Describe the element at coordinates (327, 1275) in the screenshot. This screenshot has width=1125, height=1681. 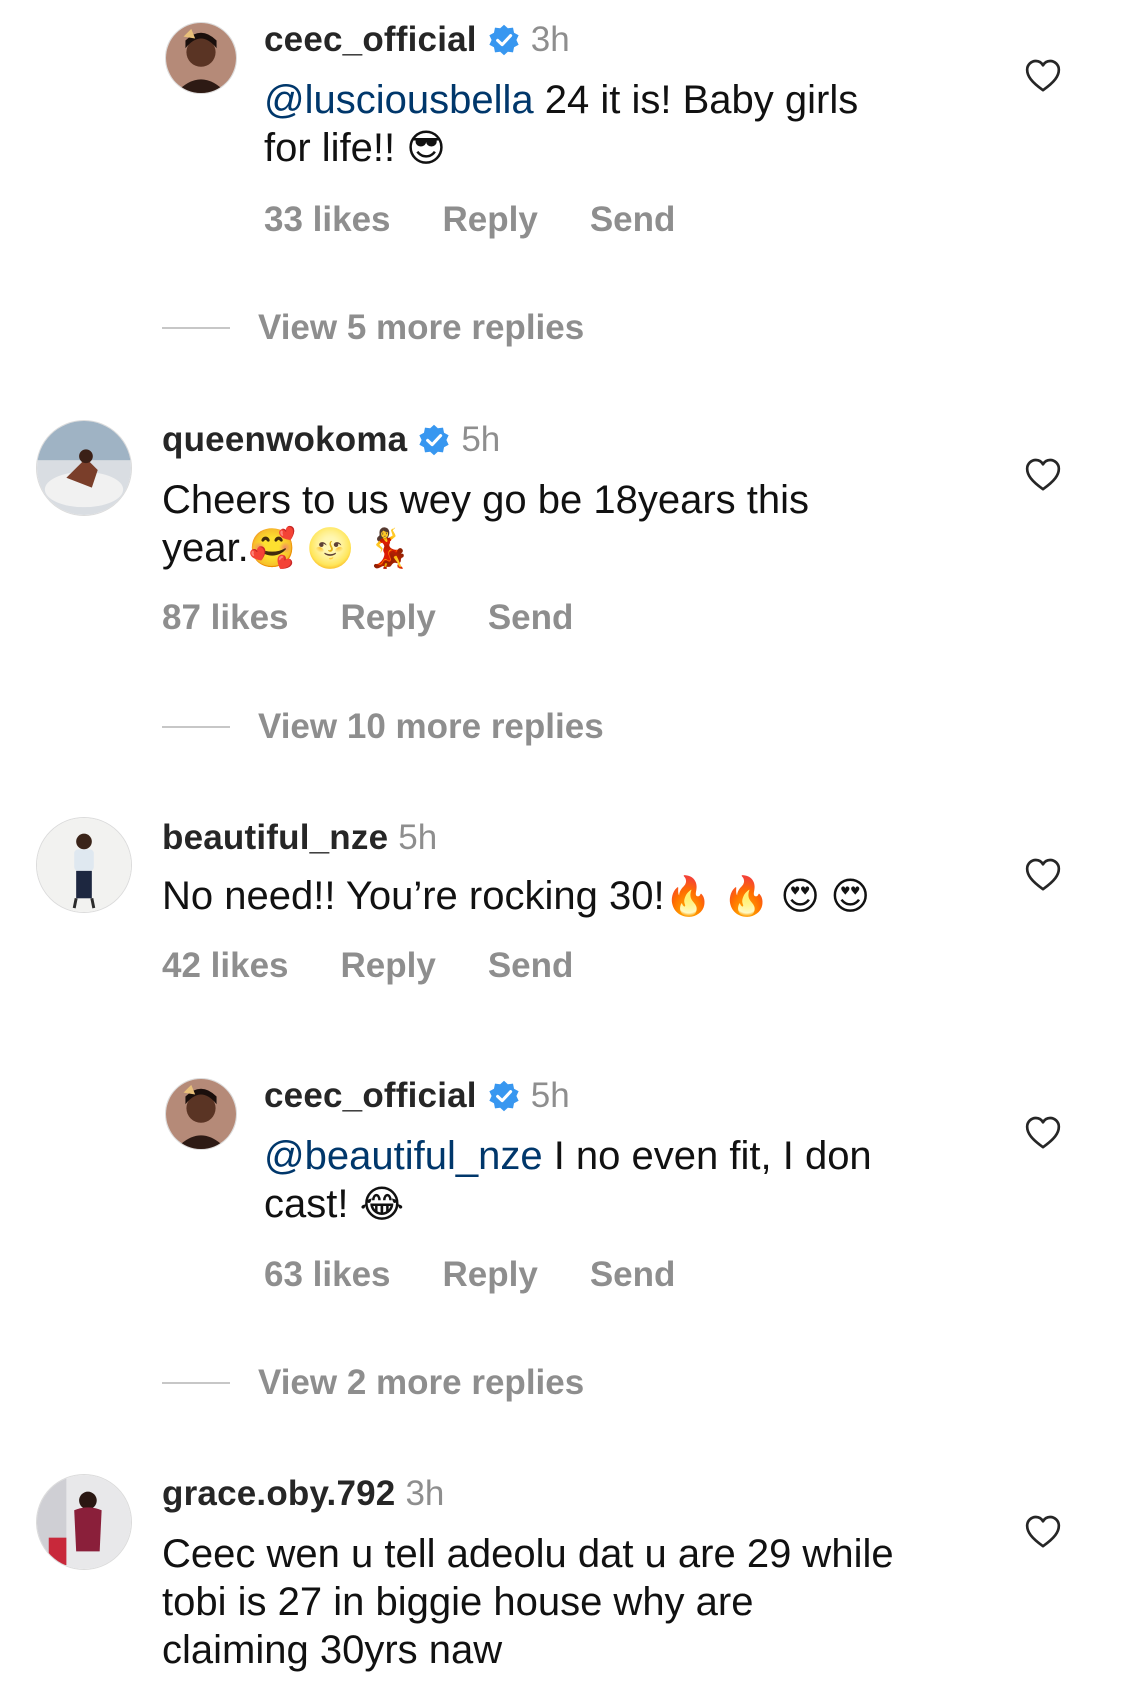
I see `likes-count: 63 likes` at that location.